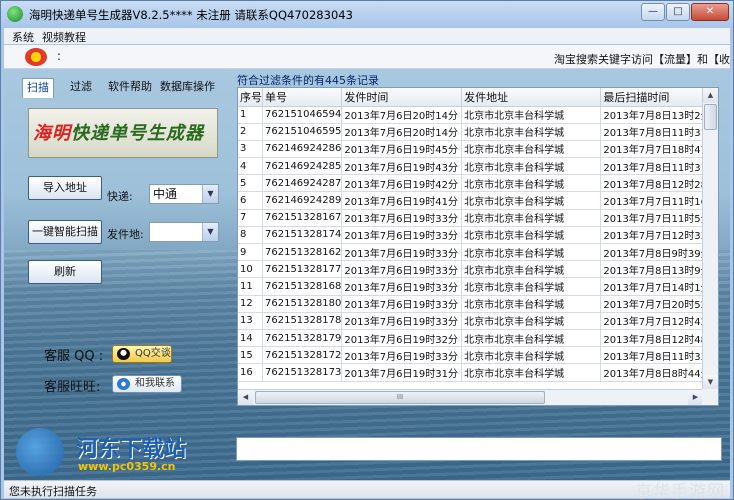  I want to click on tab-help: 软件帮助, so click(130, 88).